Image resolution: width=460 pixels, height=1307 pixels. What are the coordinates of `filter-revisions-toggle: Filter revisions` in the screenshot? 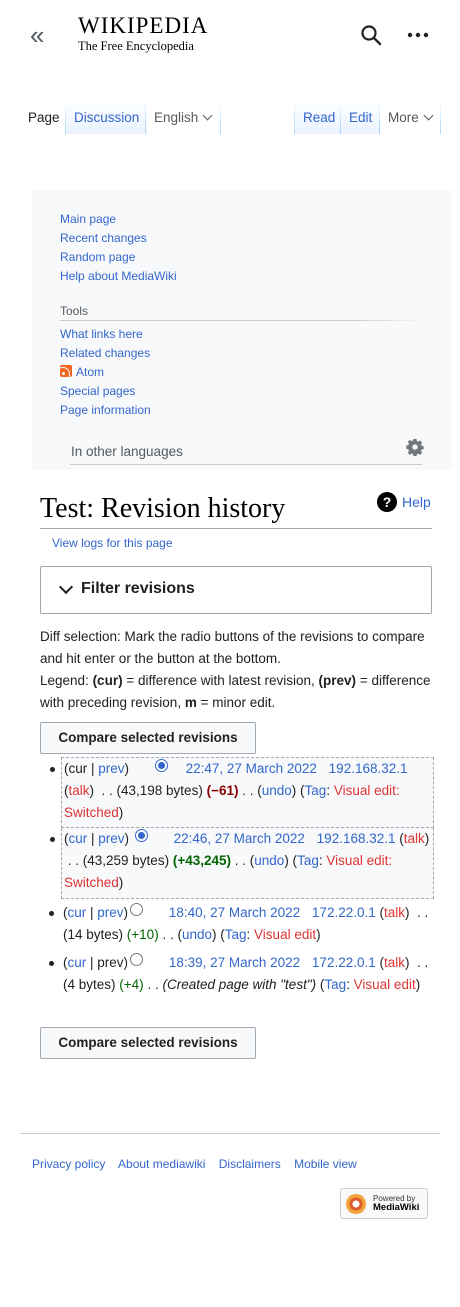 It's located at (236, 590).